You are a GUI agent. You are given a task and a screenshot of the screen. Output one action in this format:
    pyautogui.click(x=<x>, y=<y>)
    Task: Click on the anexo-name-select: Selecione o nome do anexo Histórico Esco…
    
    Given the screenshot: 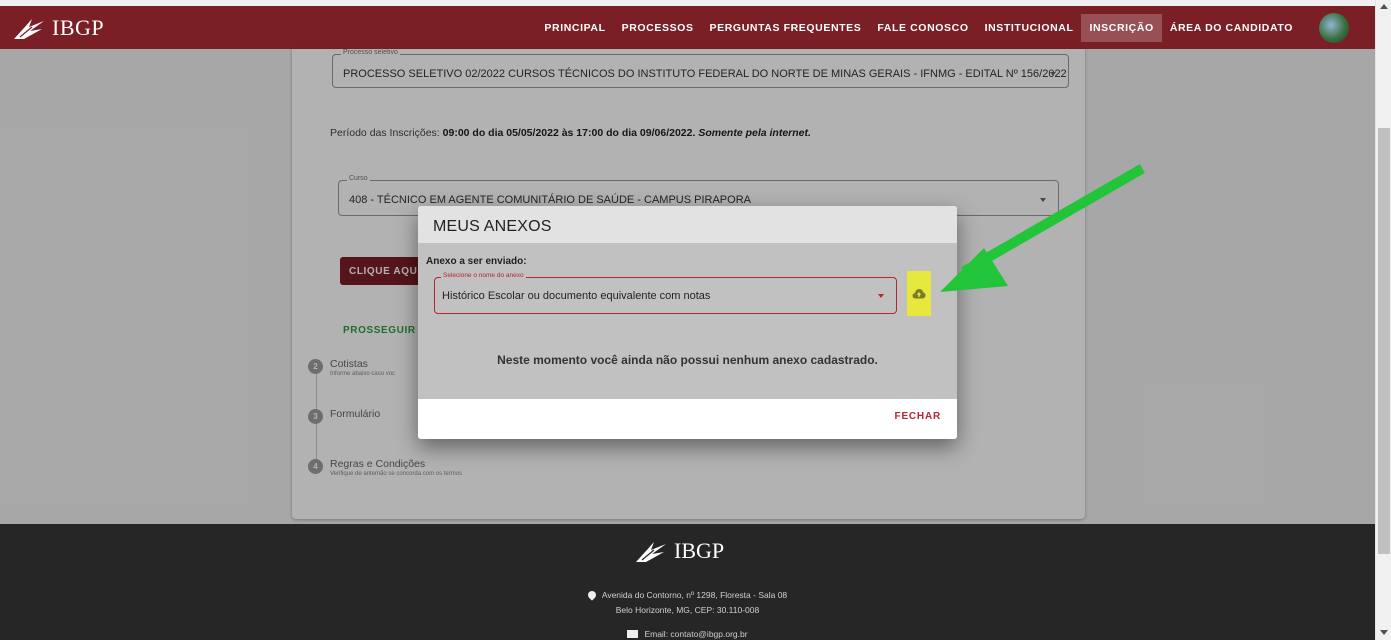 What is the action you would take?
    pyautogui.click(x=665, y=293)
    